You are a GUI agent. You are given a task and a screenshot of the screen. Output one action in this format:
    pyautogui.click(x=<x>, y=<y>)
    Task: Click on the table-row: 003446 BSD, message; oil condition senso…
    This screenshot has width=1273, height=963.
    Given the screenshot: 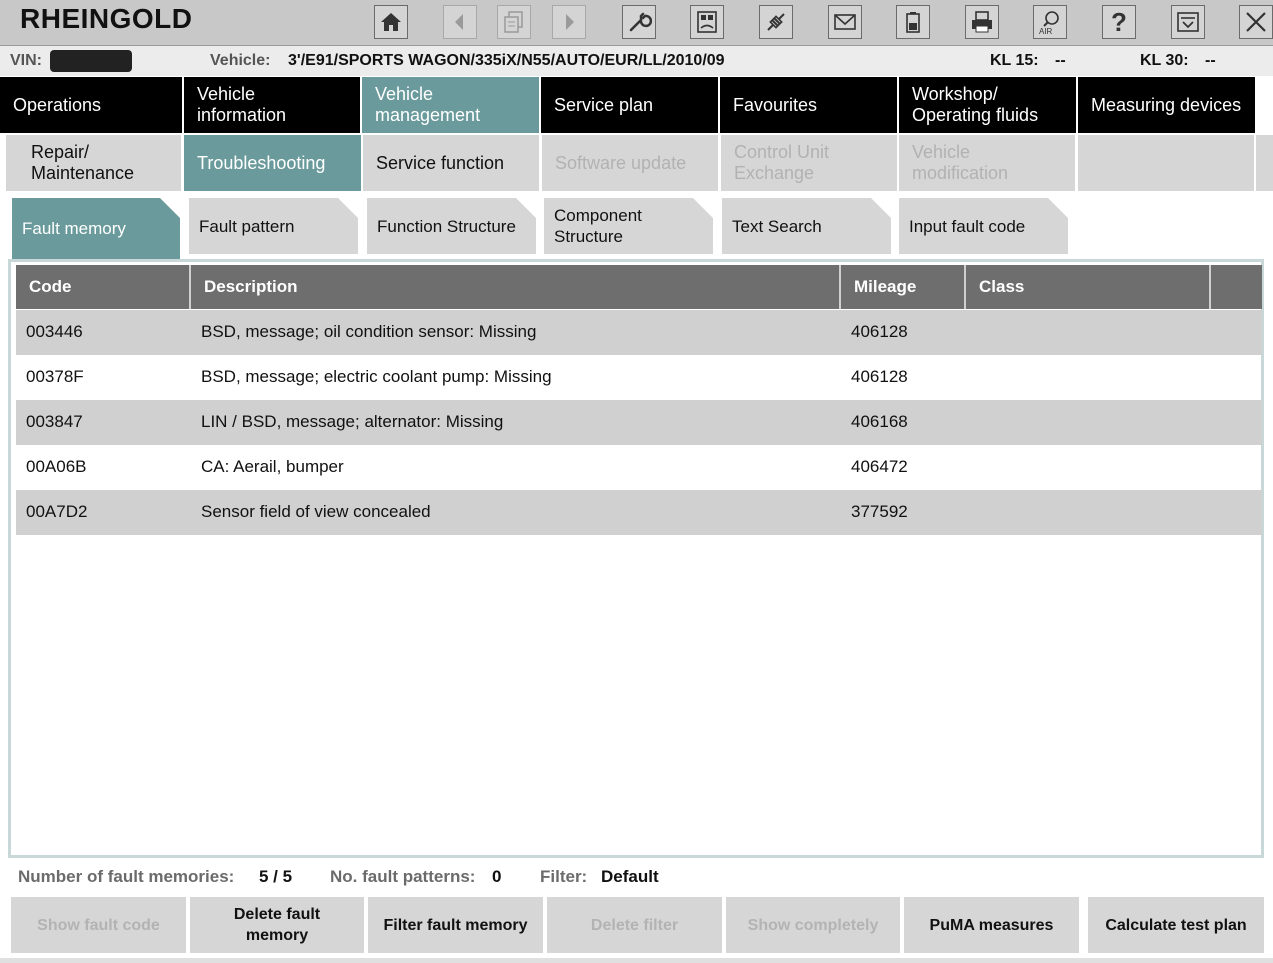 What is the action you would take?
    pyautogui.click(x=639, y=332)
    